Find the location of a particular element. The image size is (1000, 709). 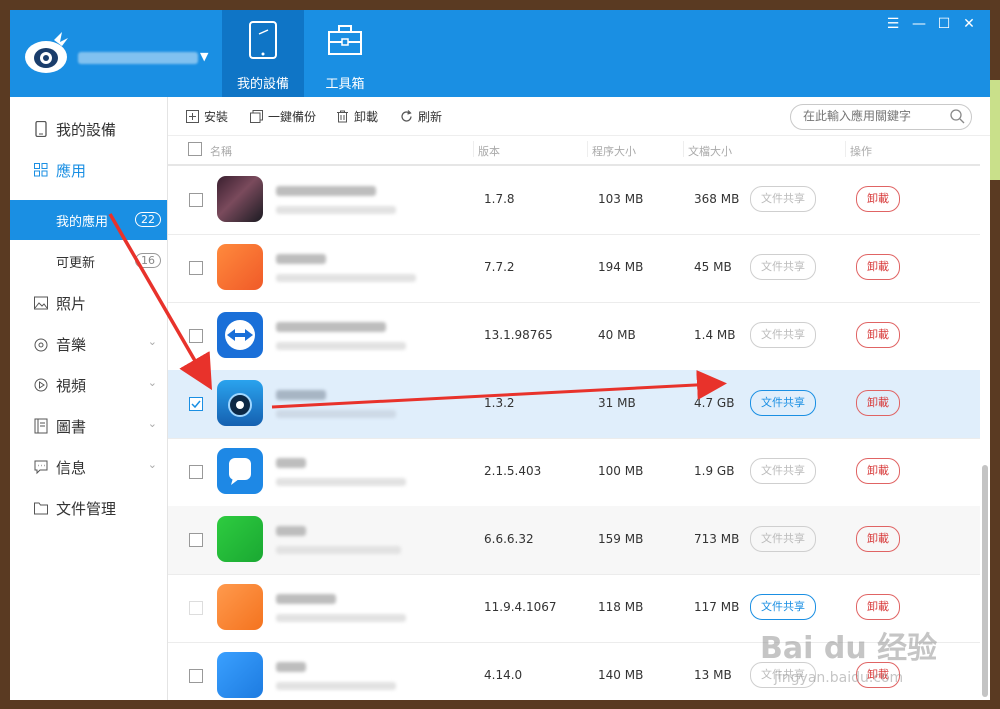

watermark-text: Bai du 经验 is located at coordinates (848, 648).